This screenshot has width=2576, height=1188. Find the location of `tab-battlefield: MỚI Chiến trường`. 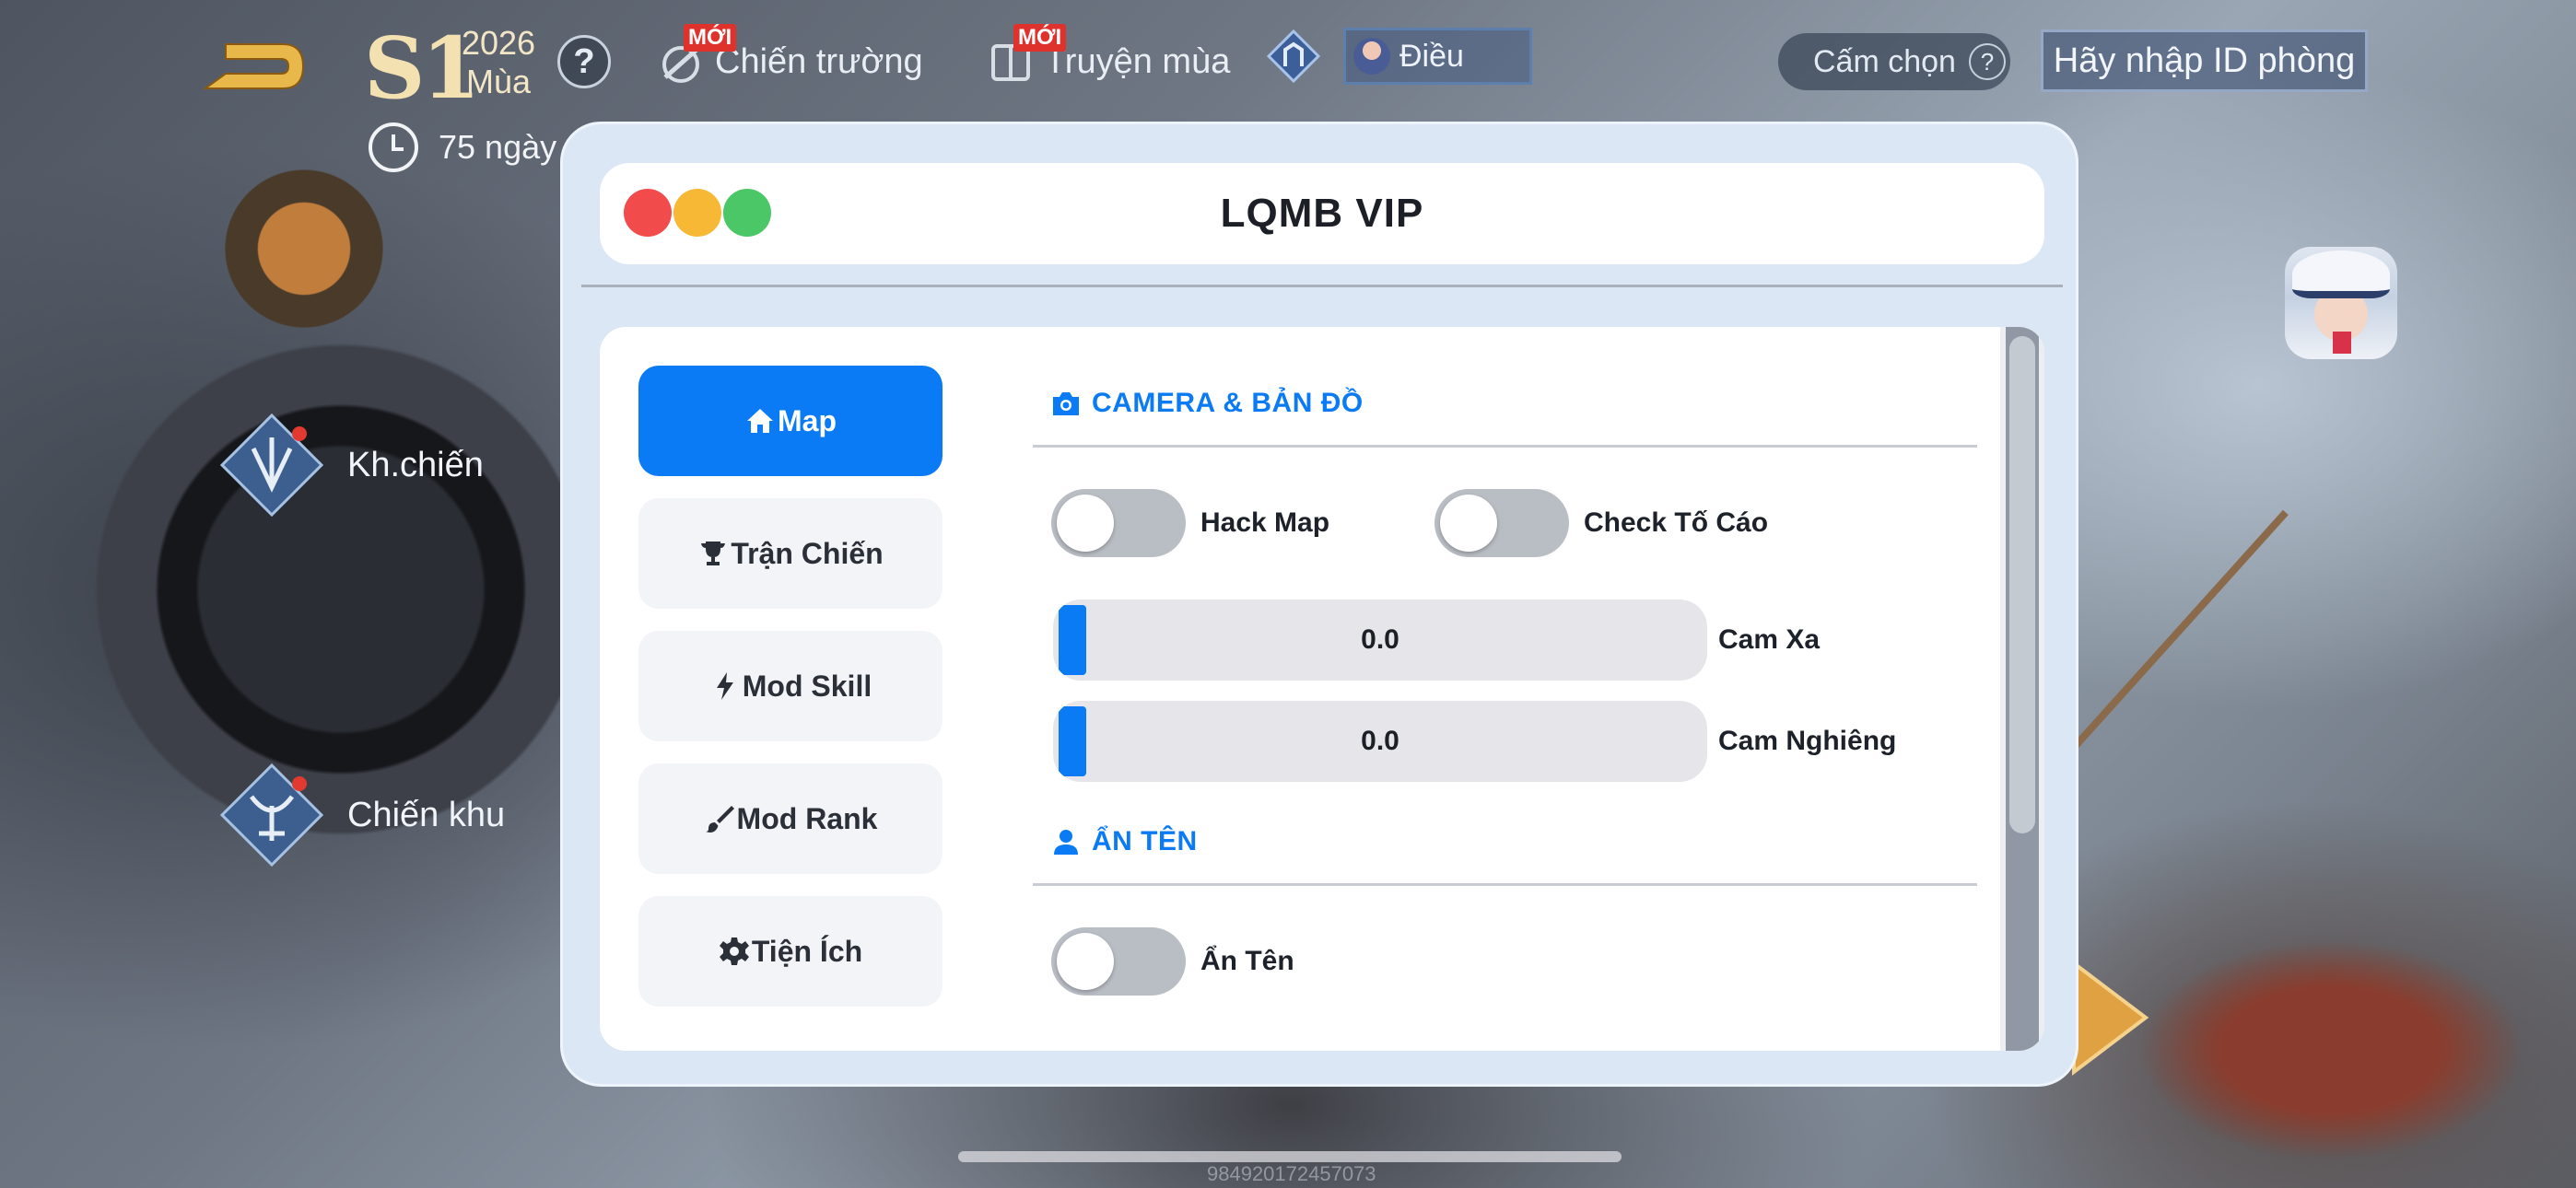

tab-battlefield: MỚI Chiến trường is located at coordinates (789, 55).